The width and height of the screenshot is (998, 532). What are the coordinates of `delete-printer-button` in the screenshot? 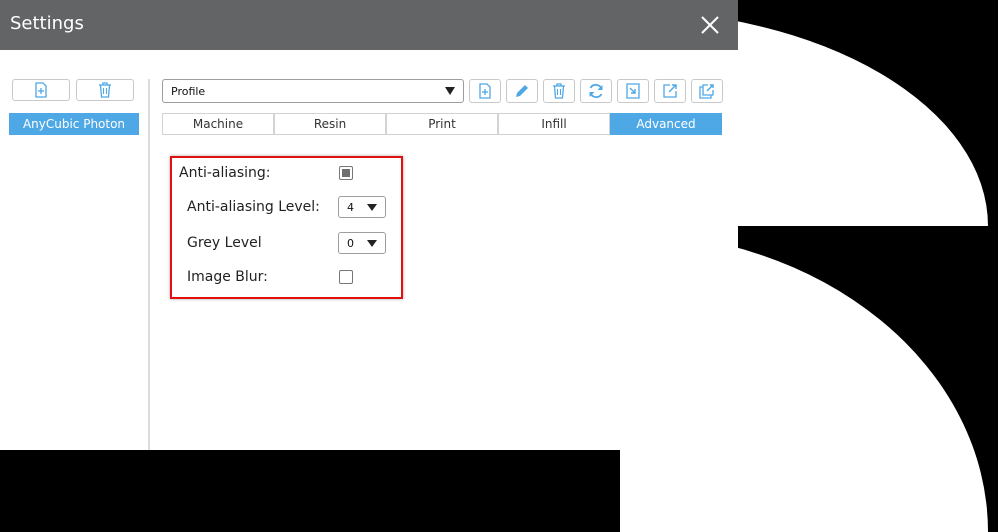 It's located at (105, 90).